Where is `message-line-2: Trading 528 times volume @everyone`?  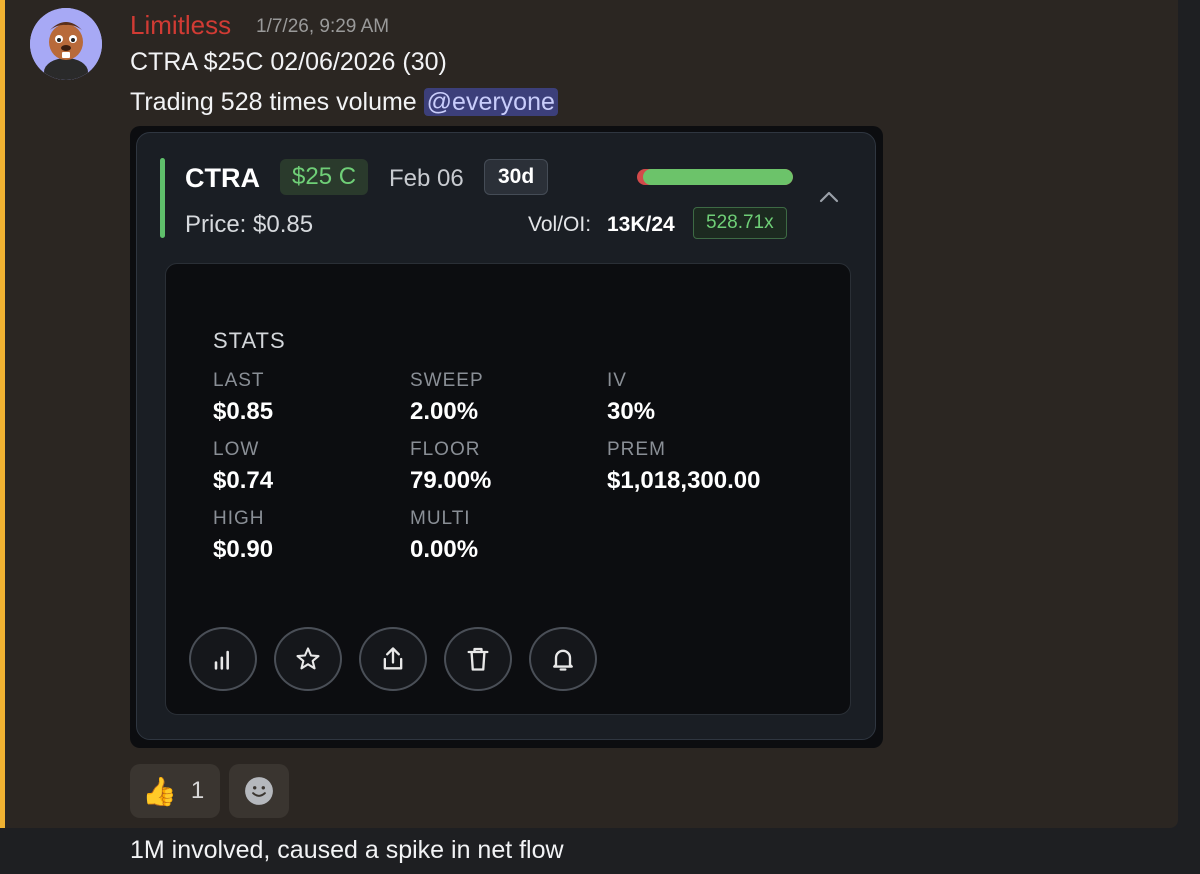
message-line-2: Trading 528 times volume @everyone is located at coordinates (344, 102).